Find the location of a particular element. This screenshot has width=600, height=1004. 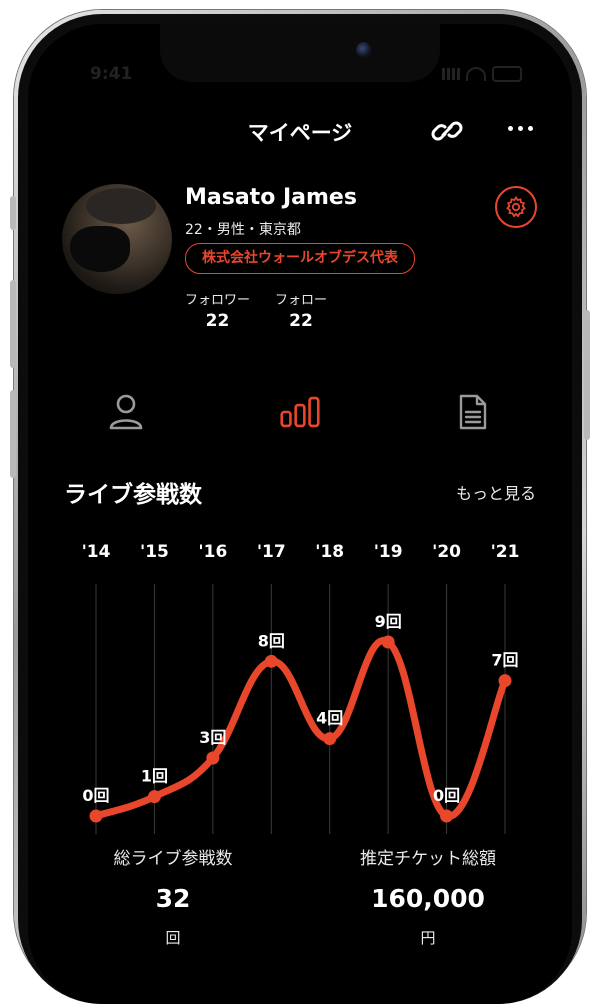

gear-icon is located at coordinates (516, 206).